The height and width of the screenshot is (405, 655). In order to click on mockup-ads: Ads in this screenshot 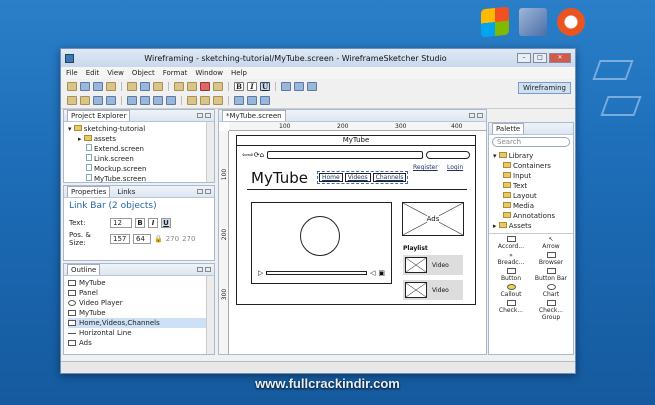, I will do `click(433, 219)`.